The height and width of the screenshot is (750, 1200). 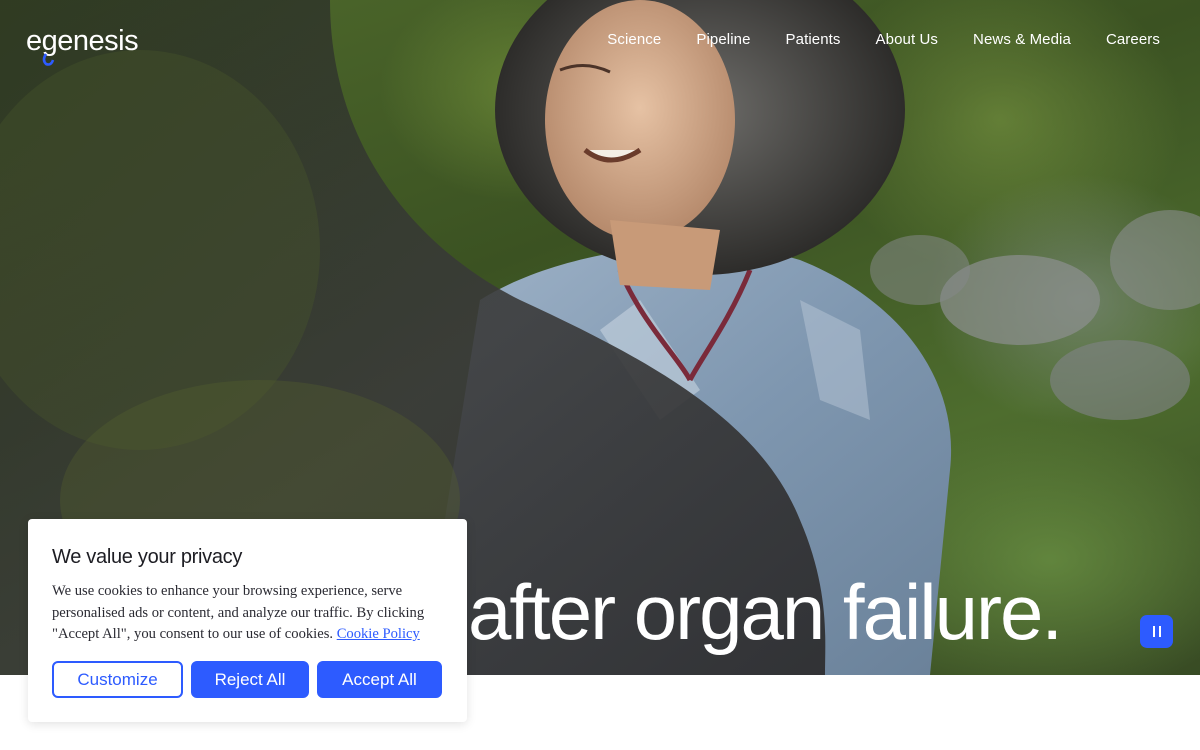 I want to click on pause-icon, so click(x=1153, y=631).